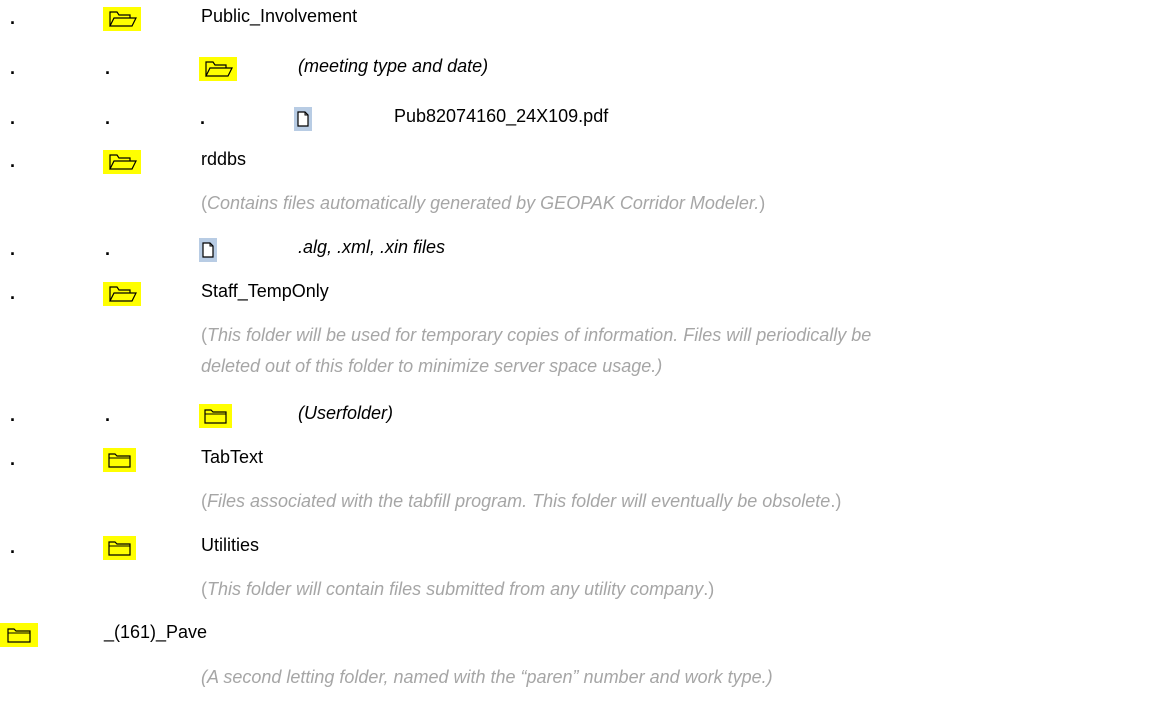 The height and width of the screenshot is (706, 1163). I want to click on tree-row-161-pave: _(161)_Pave, so click(581, 637).